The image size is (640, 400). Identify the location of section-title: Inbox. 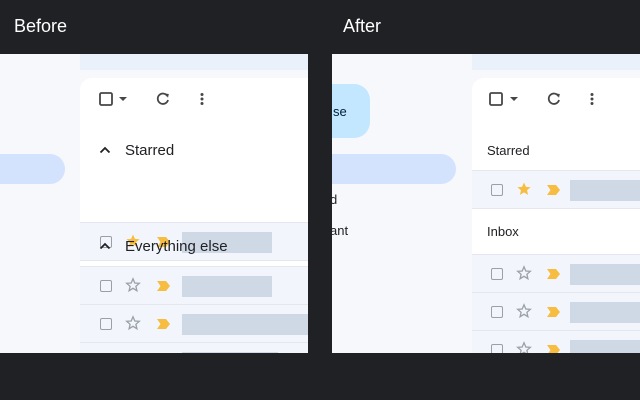
(503, 231).